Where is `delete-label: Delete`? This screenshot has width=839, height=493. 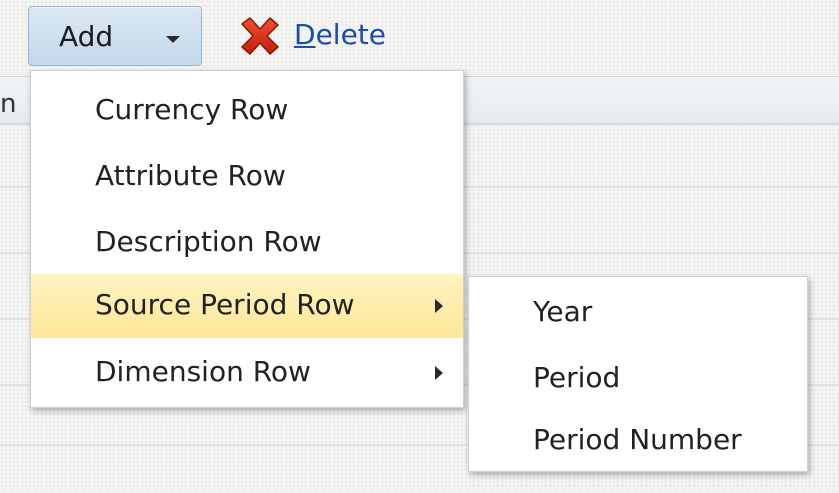
delete-label: Delete is located at coordinates (340, 35).